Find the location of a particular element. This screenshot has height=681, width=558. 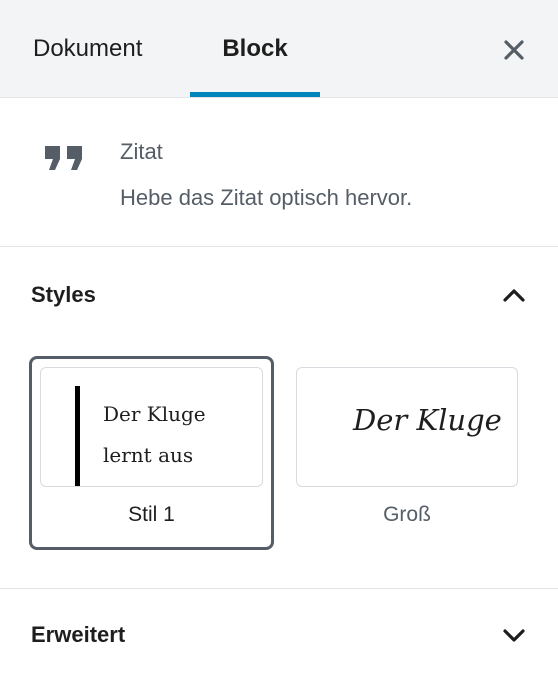

block-card-title: Zitat is located at coordinates (141, 151).